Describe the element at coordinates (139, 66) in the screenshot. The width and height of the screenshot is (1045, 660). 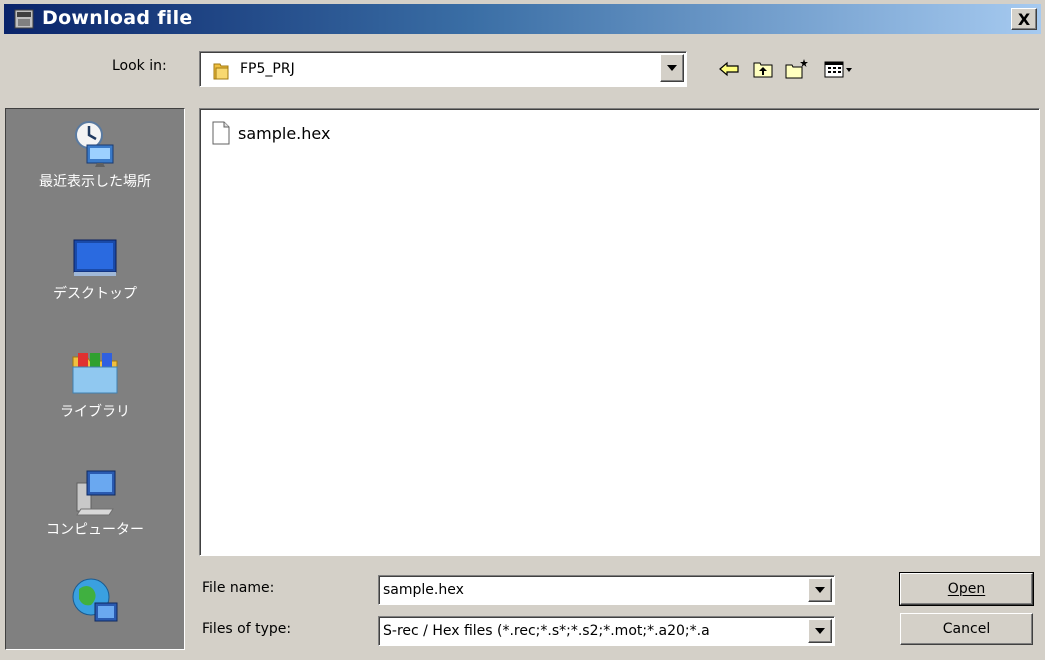
I see `look-in-label: Look in:` at that location.